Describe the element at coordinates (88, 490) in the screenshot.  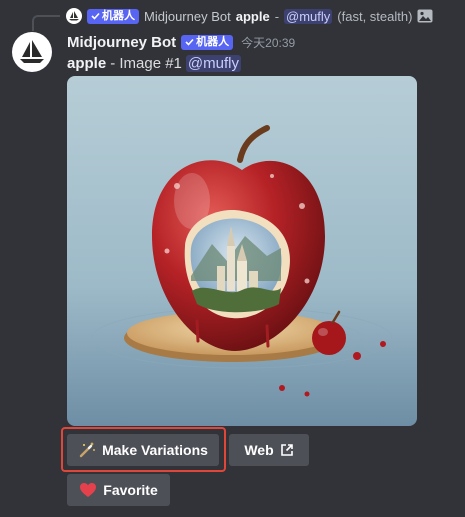
I see `heart-icon` at that location.